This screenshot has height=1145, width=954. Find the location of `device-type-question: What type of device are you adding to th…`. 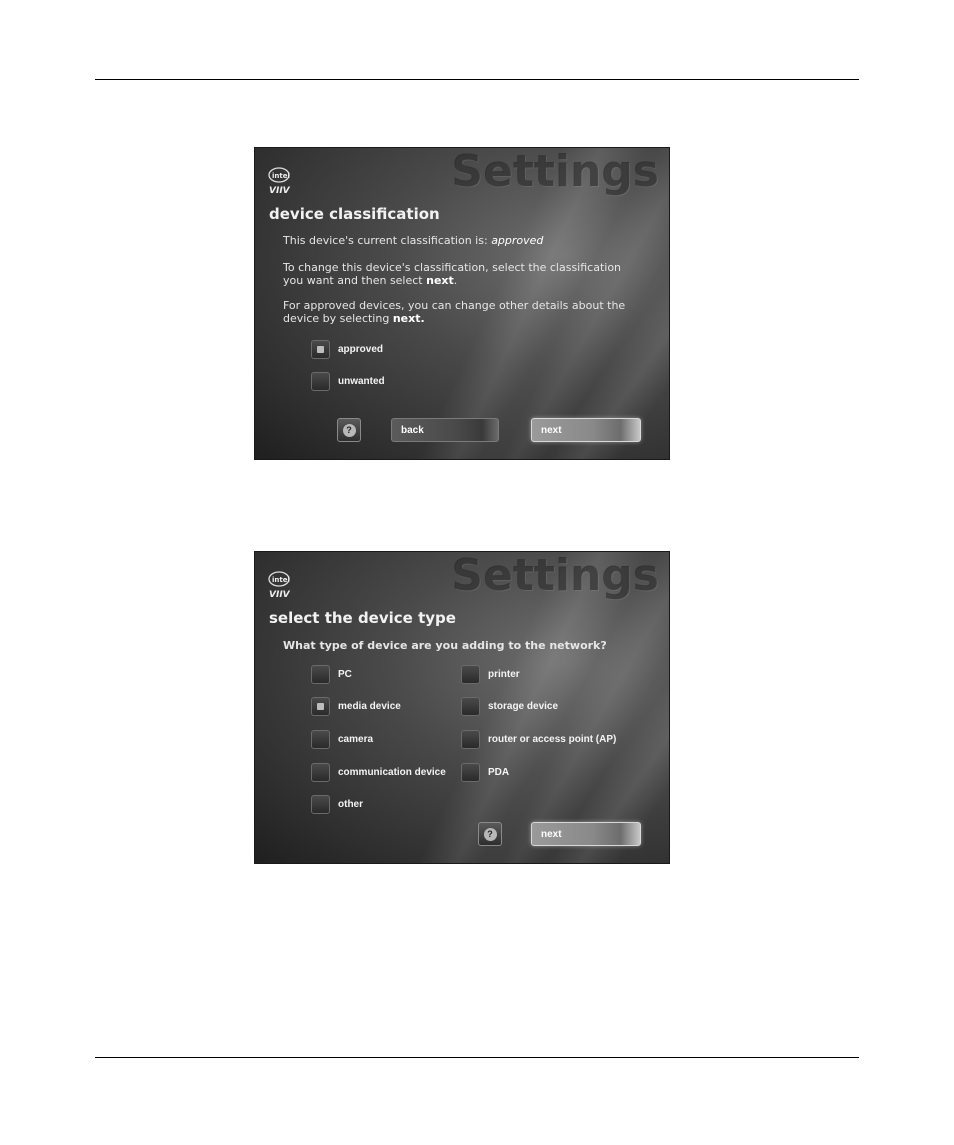

device-type-question: What type of device are you adding to th… is located at coordinates (445, 645).